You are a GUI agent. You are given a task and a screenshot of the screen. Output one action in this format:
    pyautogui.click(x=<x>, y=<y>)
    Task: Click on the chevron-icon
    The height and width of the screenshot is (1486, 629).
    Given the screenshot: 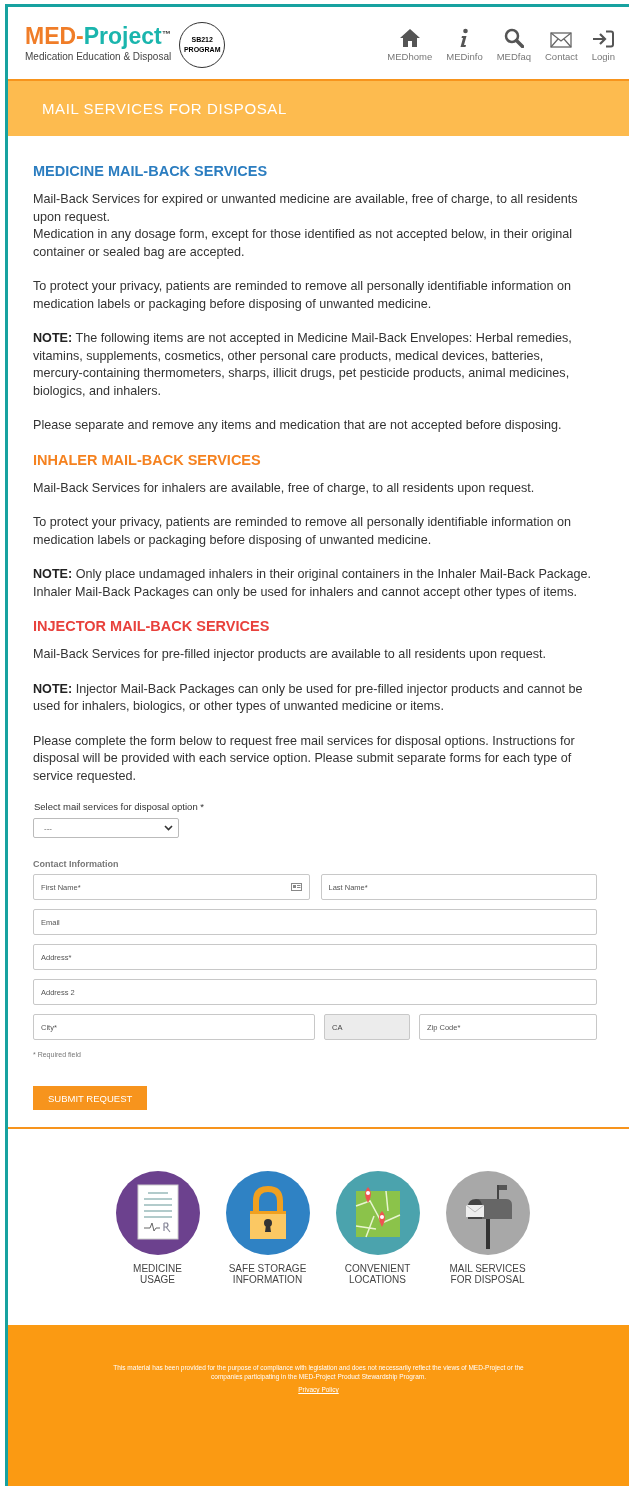 What is the action you would take?
    pyautogui.click(x=168, y=828)
    